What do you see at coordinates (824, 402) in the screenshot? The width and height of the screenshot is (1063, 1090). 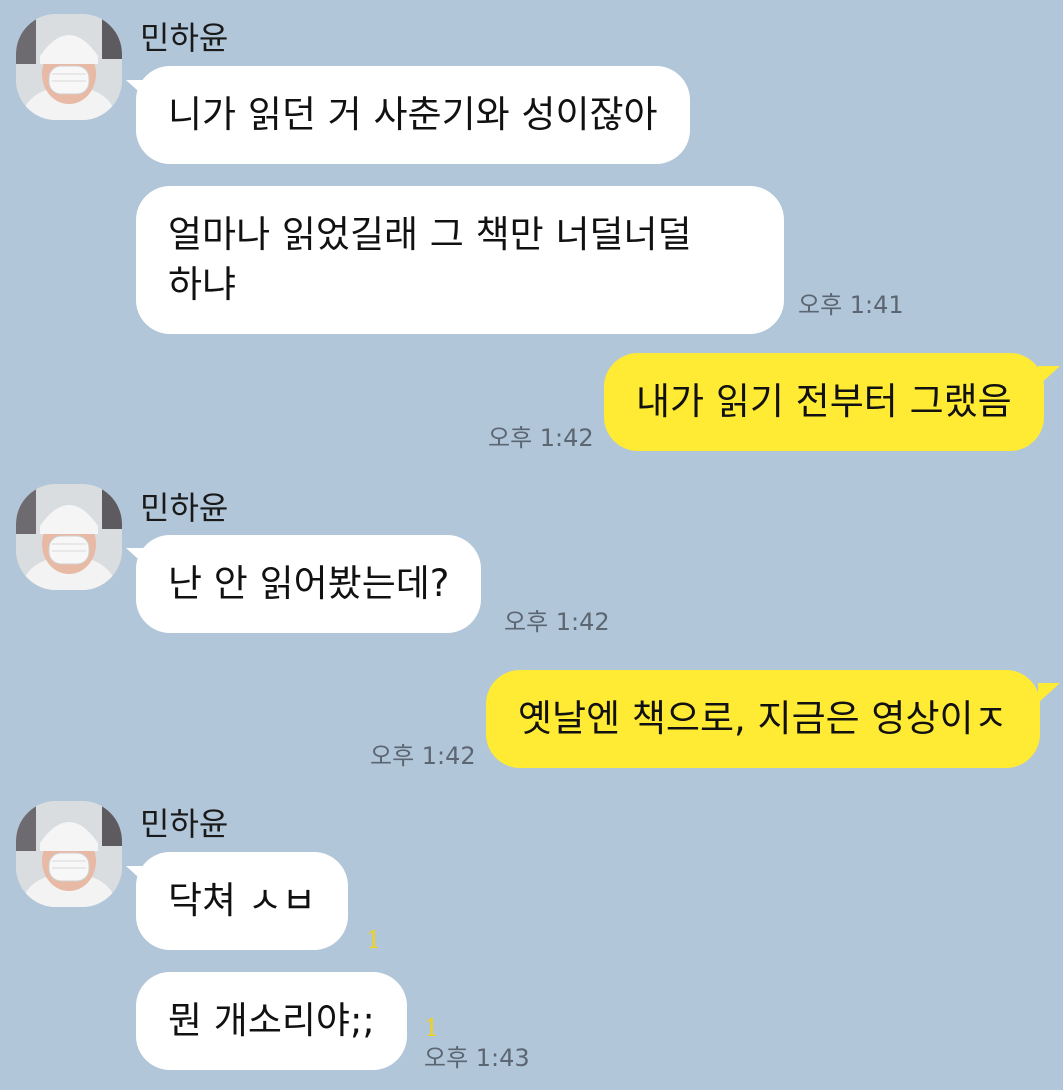 I see `message-bubble: 내가 읽기 전부터 그랬음` at bounding box center [824, 402].